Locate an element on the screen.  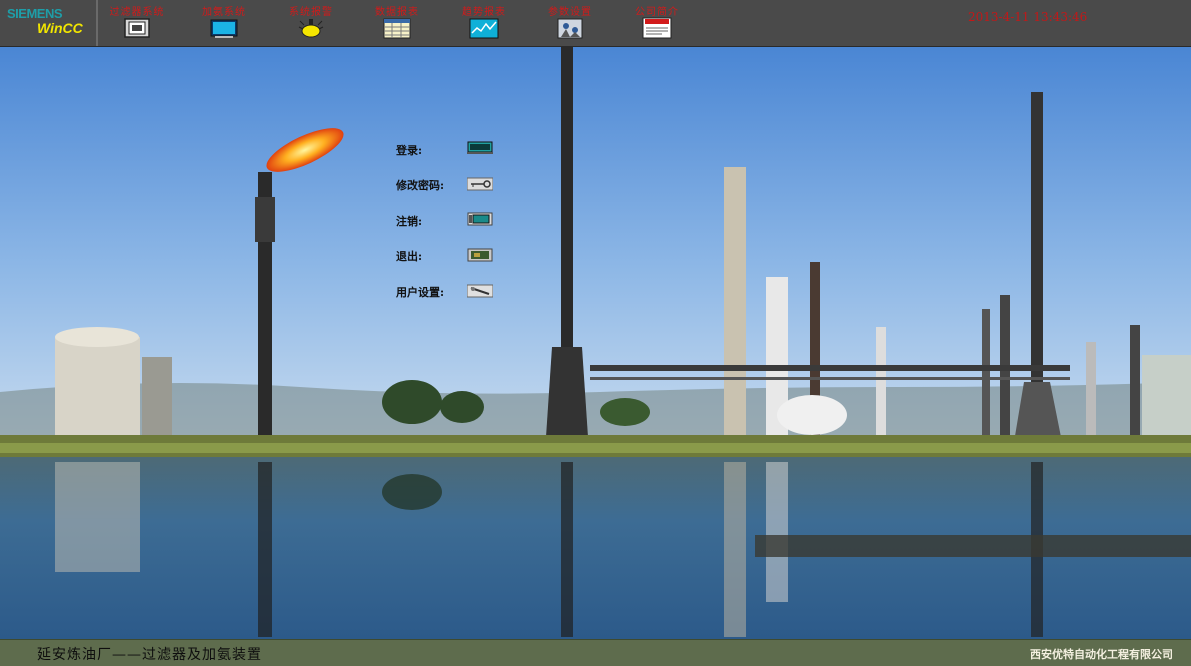
nav-filter-system-label: 过滤器系统 is located at coordinates (137, 12).